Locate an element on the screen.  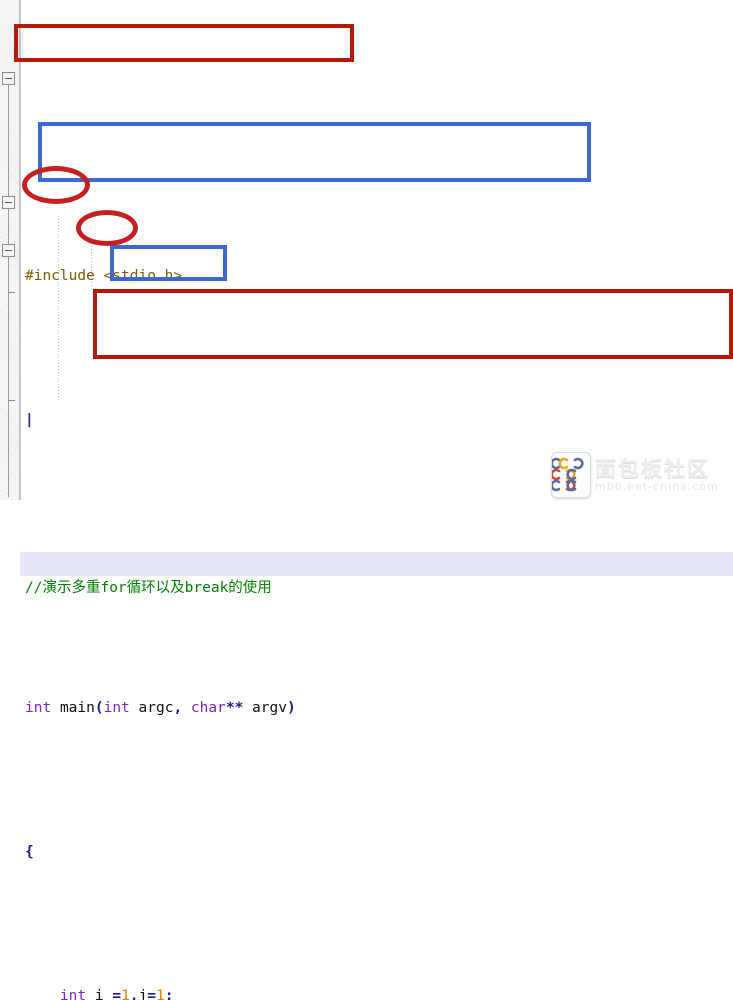
code-line: int main(int argc, char** argv) is located at coordinates (160, 708).